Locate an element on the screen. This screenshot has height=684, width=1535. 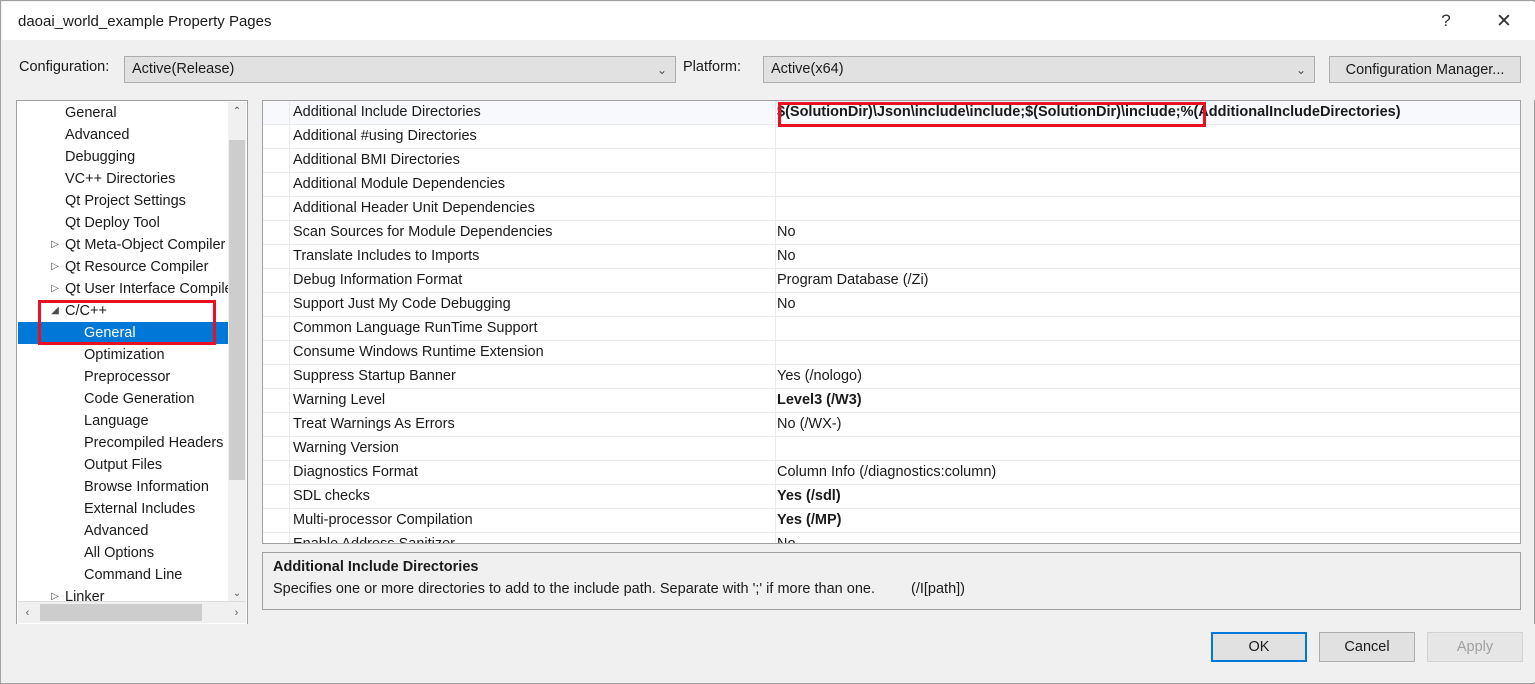
property-row: Additional #using Directories is located at coordinates (891, 137).